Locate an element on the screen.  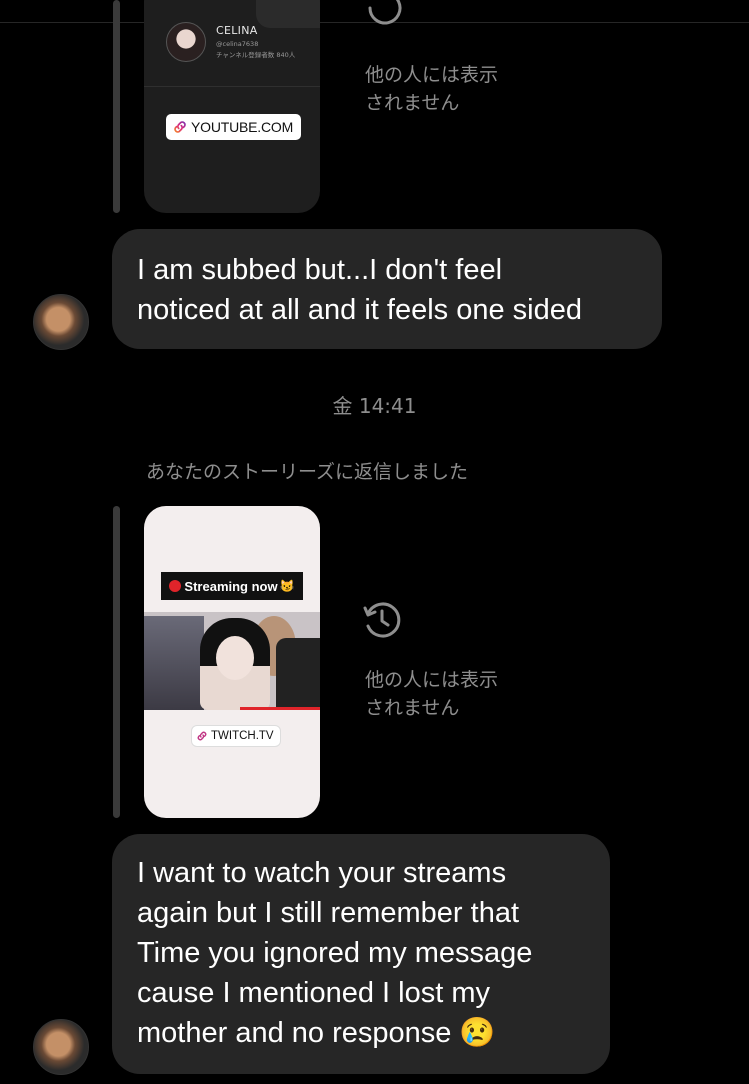
message-line: I want to watch your streams is located at coordinates (322, 873).